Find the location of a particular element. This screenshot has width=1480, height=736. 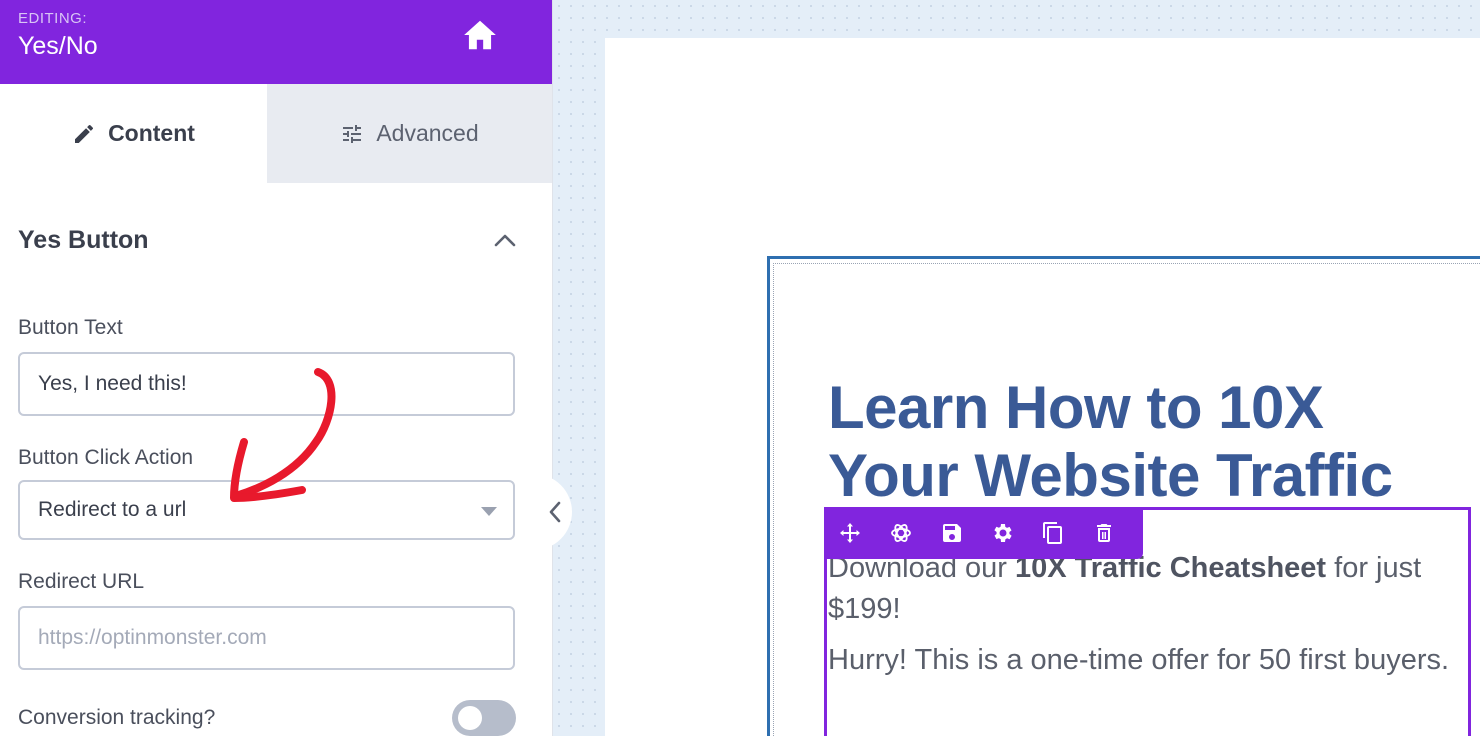

button-text-input: Yes, I need this! is located at coordinates (266, 384).